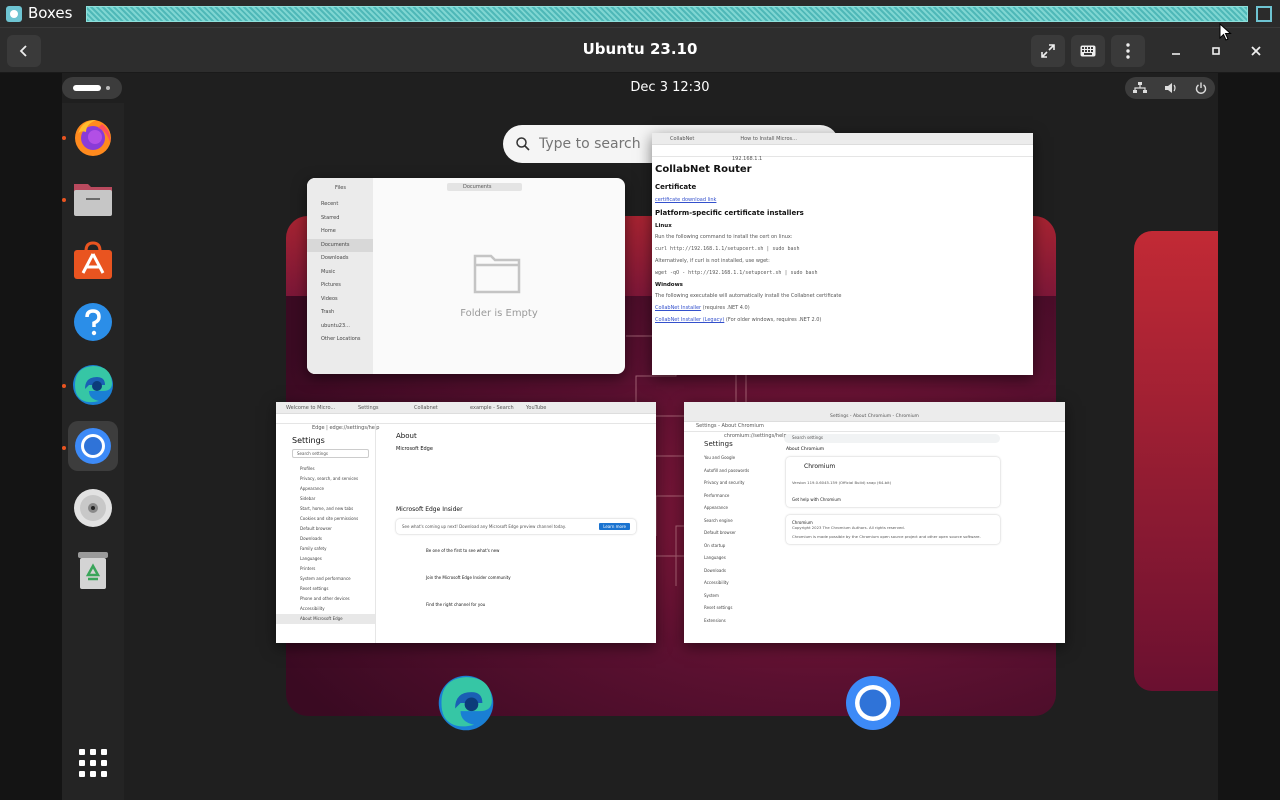  Describe the element at coordinates (440, 408) in the screenshot. I see `edge-tab: Collabnet` at that location.